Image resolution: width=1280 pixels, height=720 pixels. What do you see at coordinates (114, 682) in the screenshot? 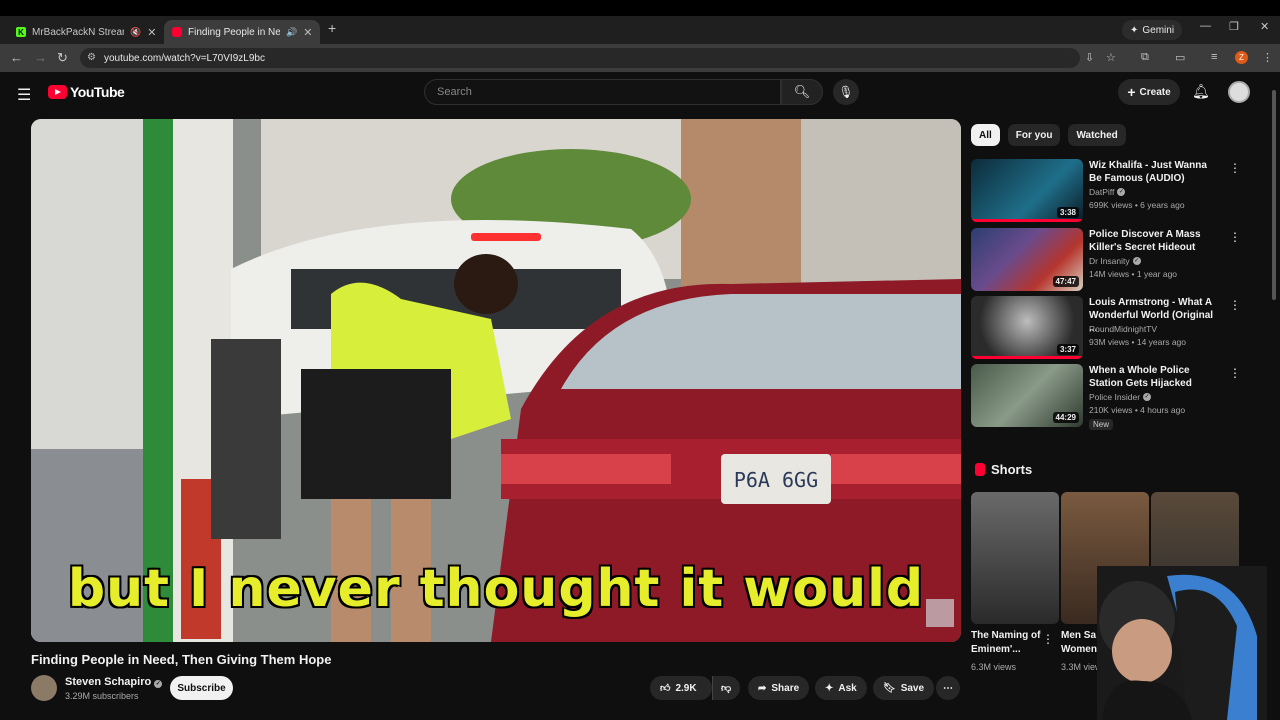
I see `channel-name: Steven Schapiro ✓` at bounding box center [114, 682].